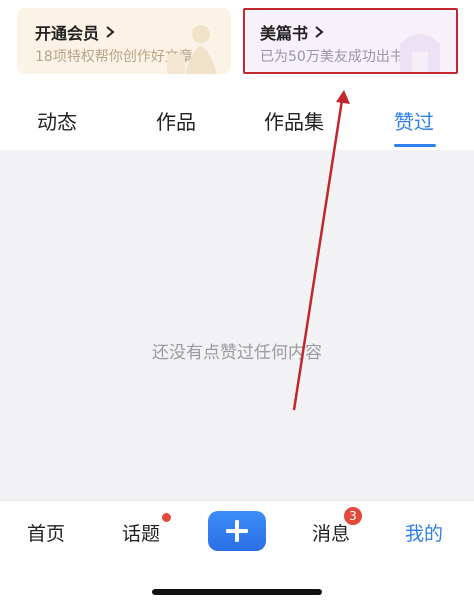 The image size is (474, 604). I want to click on tab-collections: 作品集, so click(294, 120).